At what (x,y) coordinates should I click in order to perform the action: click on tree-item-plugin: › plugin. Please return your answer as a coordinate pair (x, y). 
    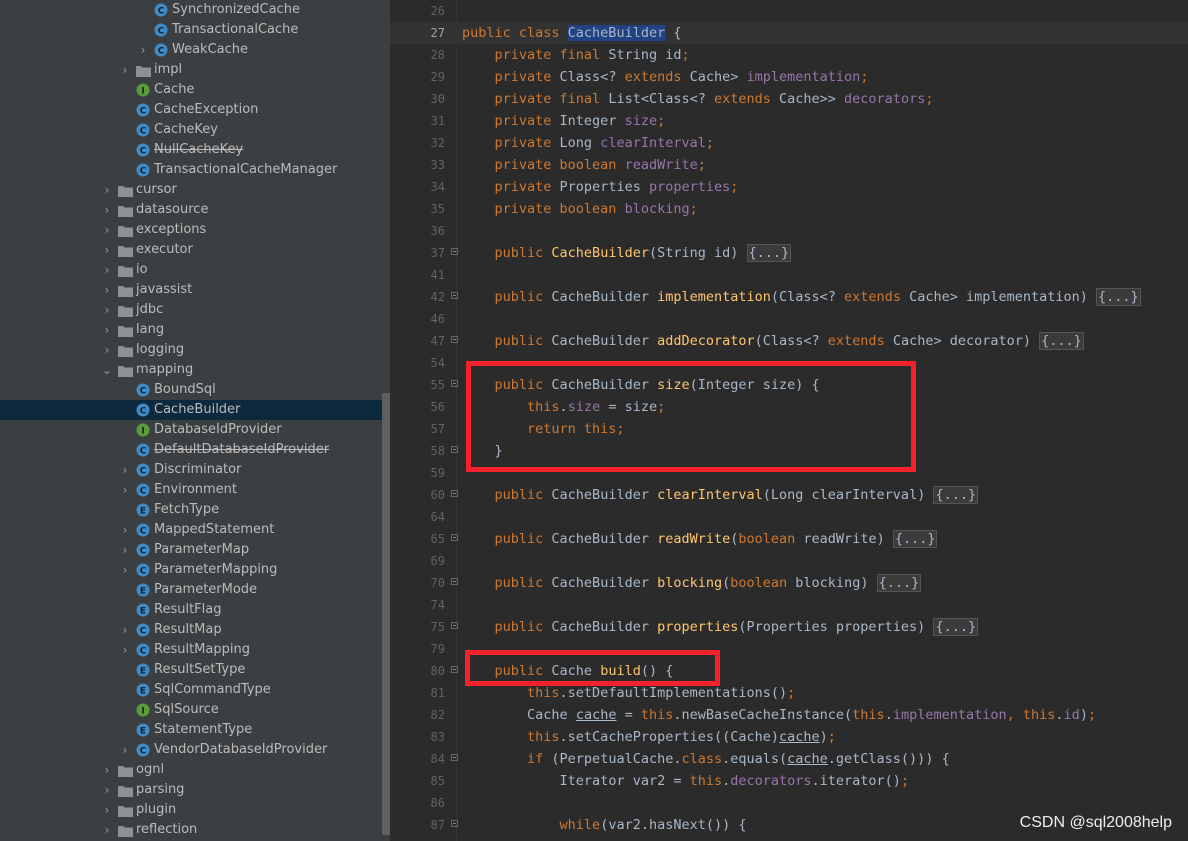
    Looking at the image, I should click on (191, 810).